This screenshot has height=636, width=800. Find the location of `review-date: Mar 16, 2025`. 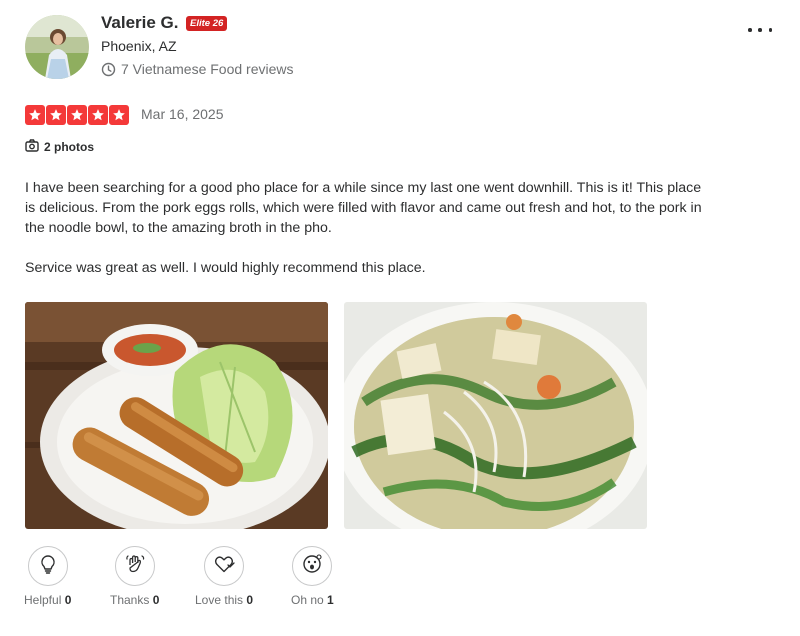

review-date: Mar 16, 2025 is located at coordinates (182, 114).